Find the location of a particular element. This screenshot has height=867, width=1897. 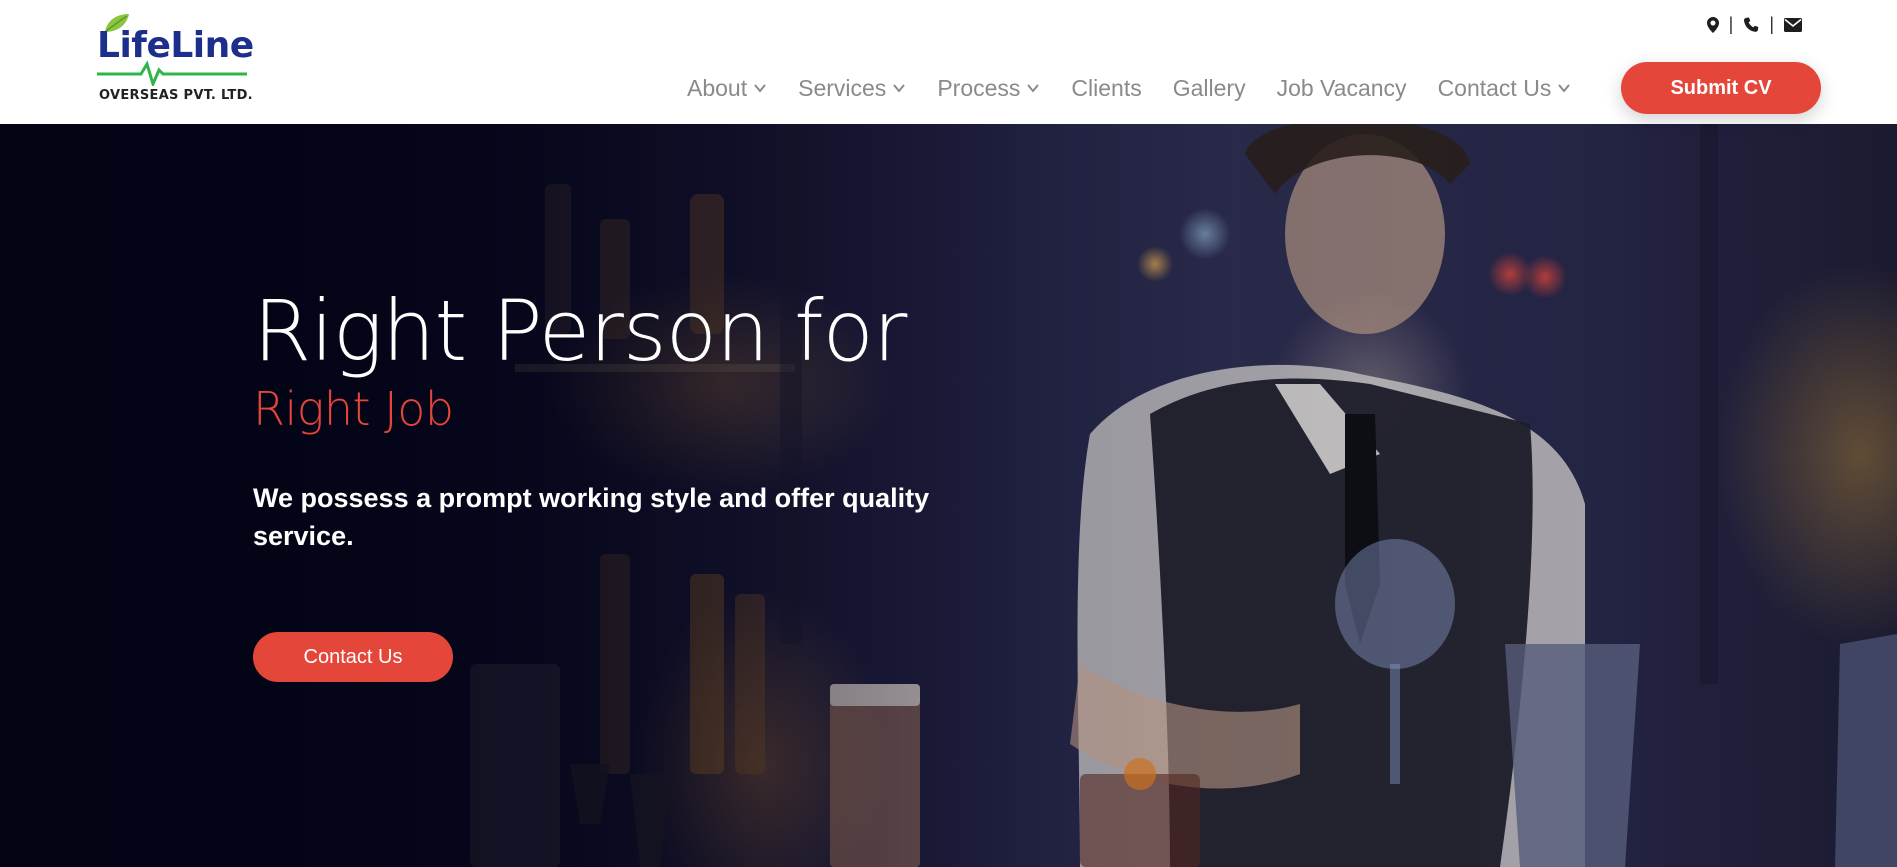

nav-item-contact-us: Contact Us is located at coordinates (1505, 88).